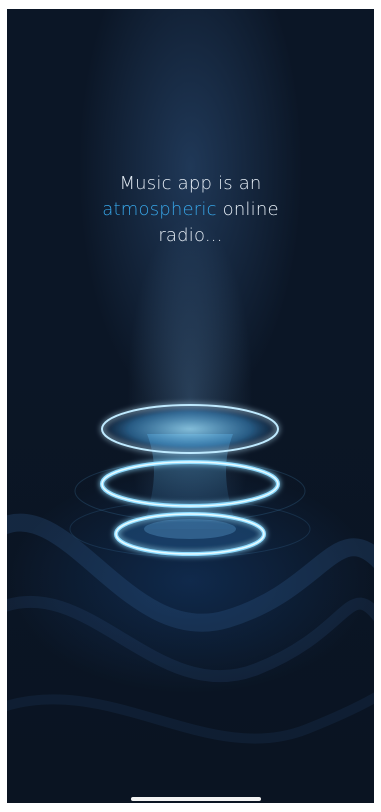 This screenshot has width=381, height=812. I want to click on tagline-line-1: Music app is an, so click(190, 183).